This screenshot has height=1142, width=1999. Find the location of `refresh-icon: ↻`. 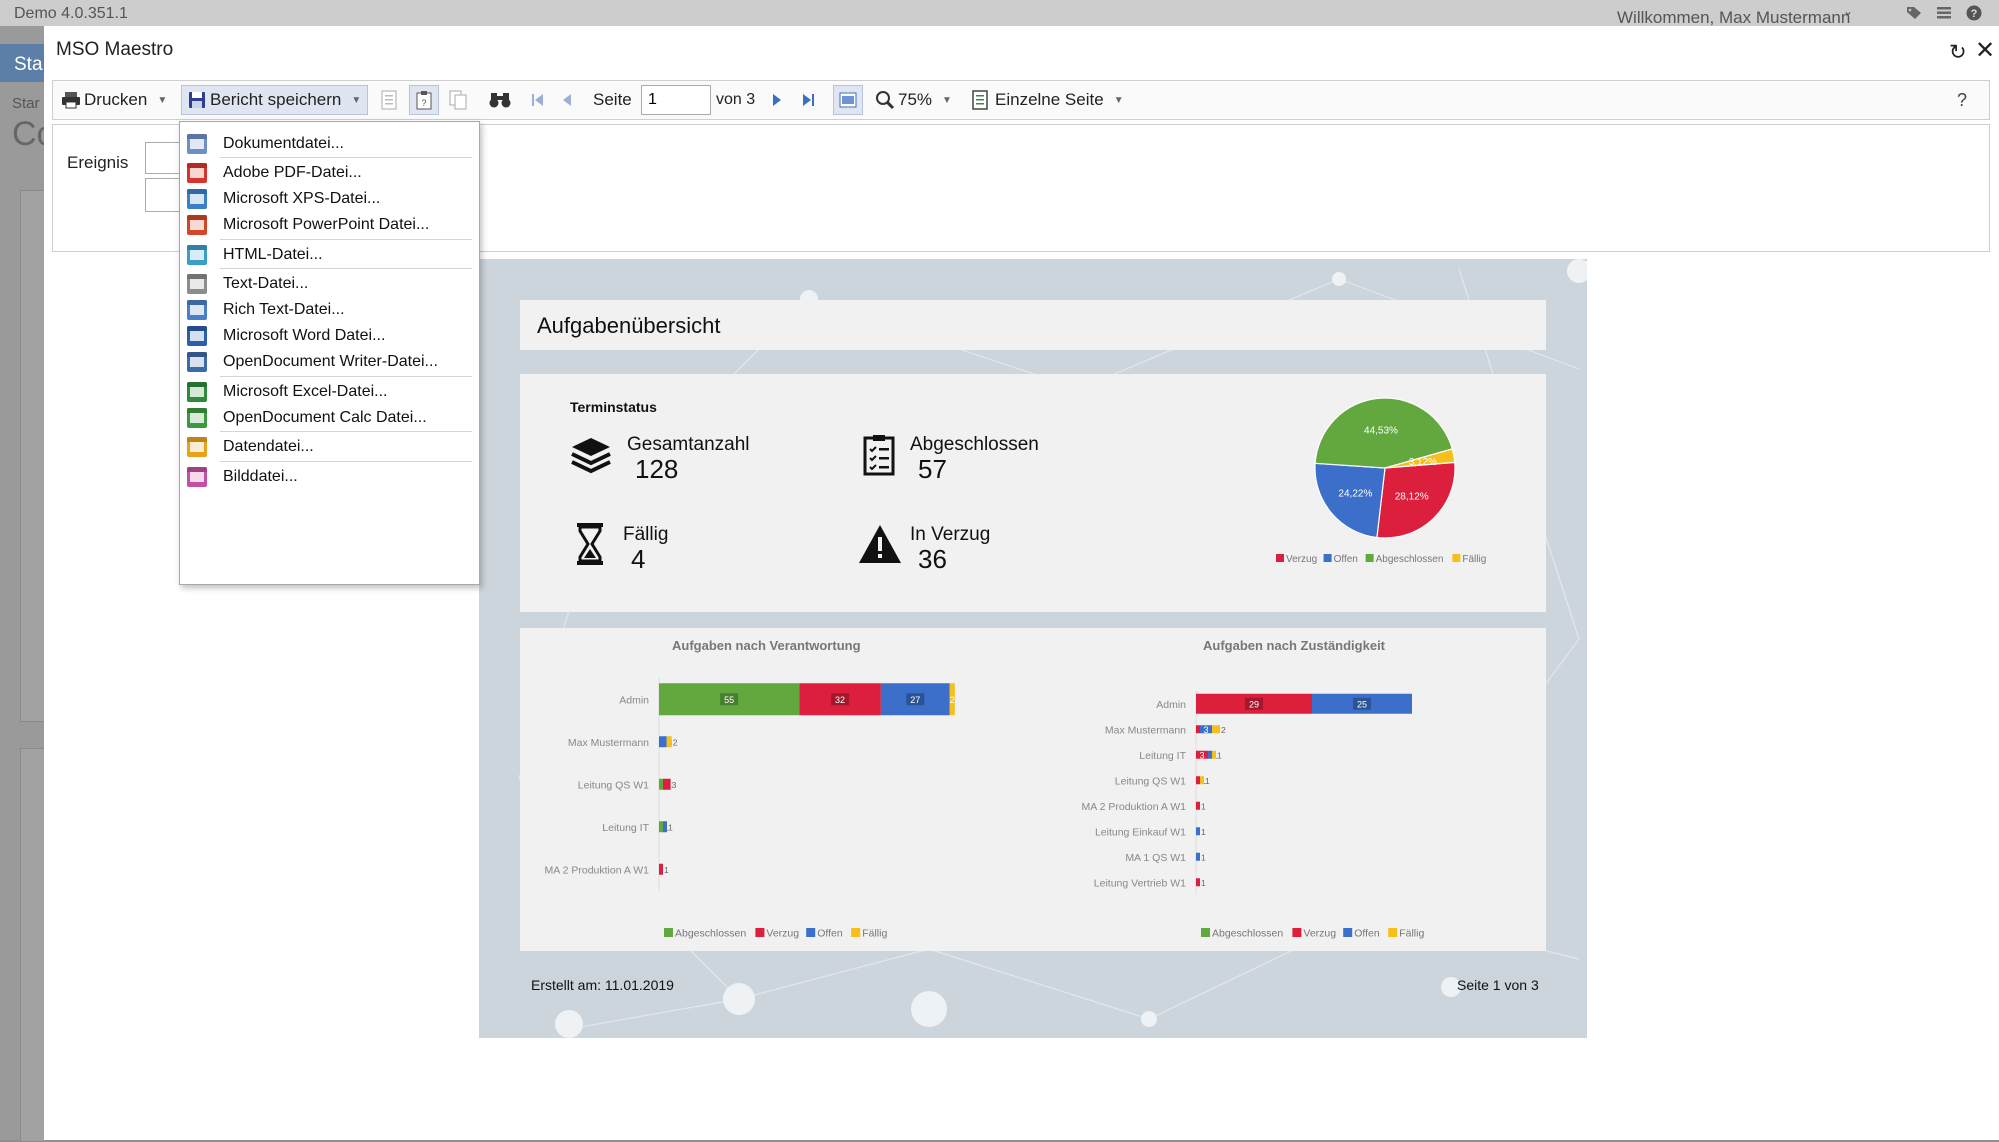

refresh-icon: ↻ is located at coordinates (1958, 52).